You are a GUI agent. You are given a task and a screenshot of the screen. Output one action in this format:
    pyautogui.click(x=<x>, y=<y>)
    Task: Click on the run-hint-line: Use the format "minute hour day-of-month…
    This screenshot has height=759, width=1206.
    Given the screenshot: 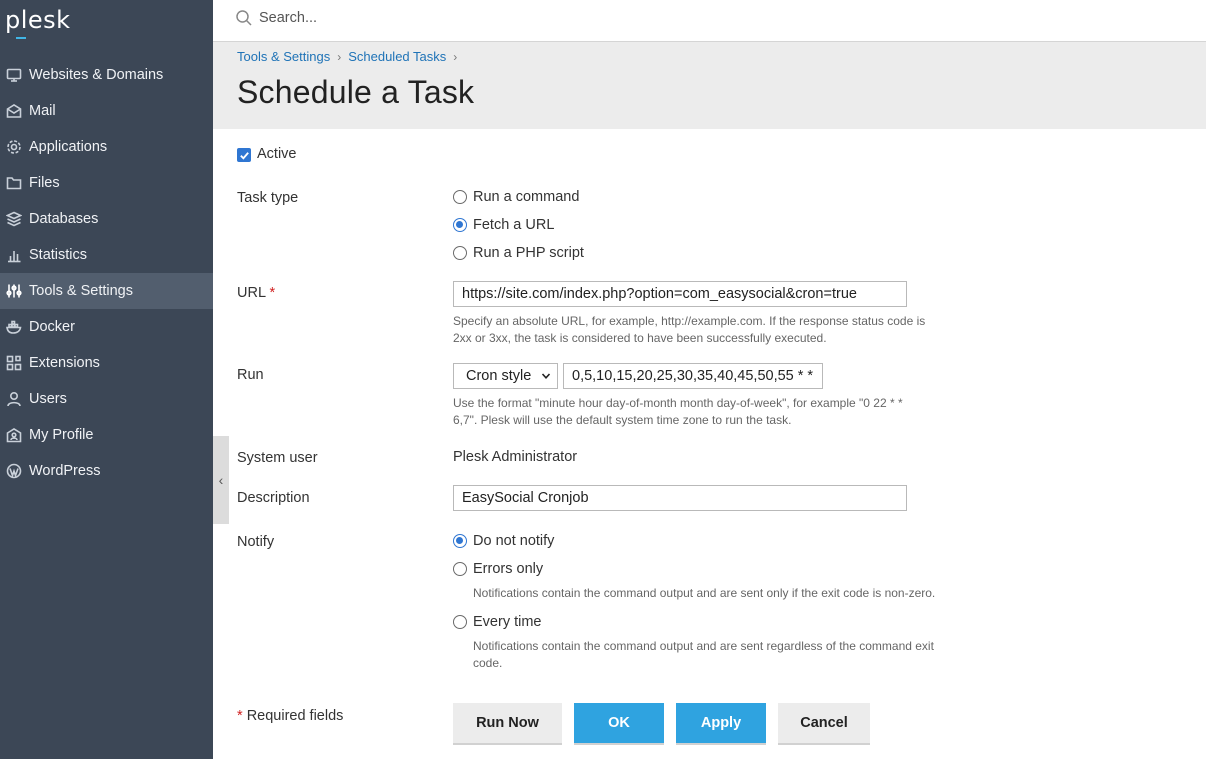 What is the action you would take?
    pyautogui.click(x=678, y=403)
    